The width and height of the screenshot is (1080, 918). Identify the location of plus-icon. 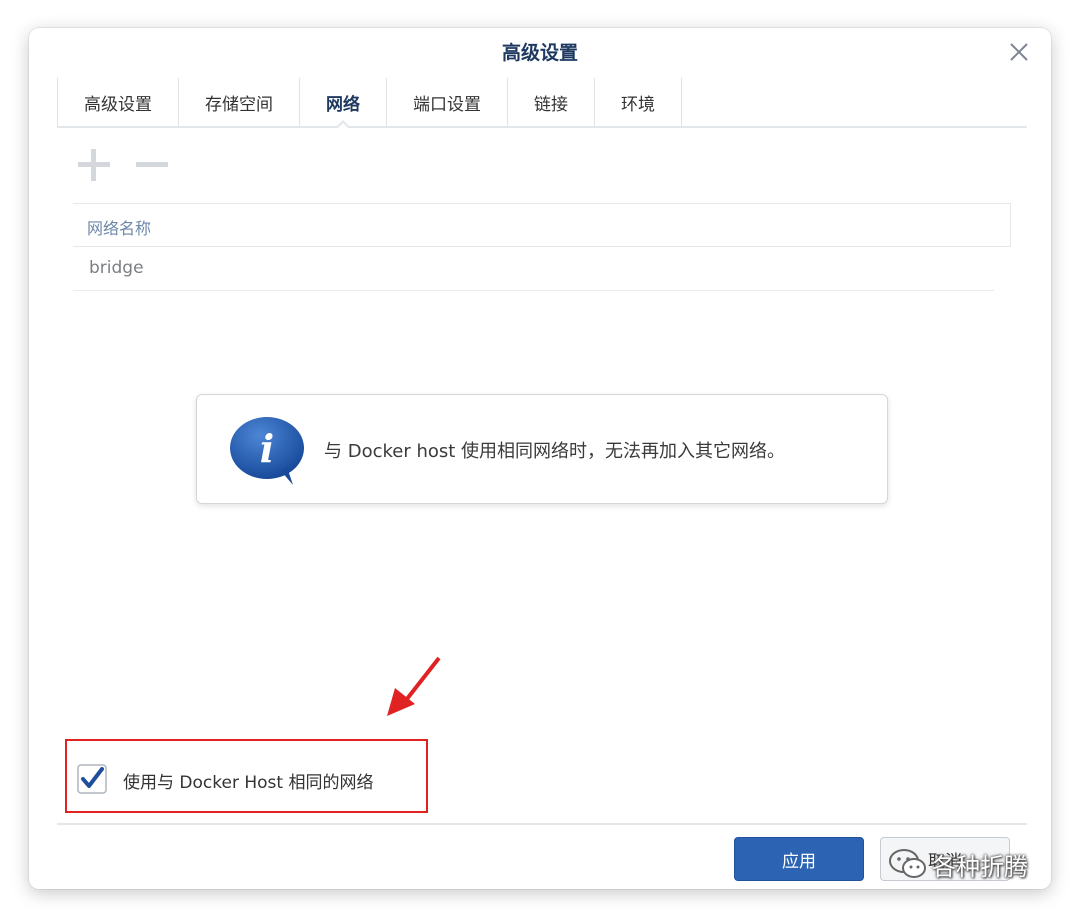
(94, 165).